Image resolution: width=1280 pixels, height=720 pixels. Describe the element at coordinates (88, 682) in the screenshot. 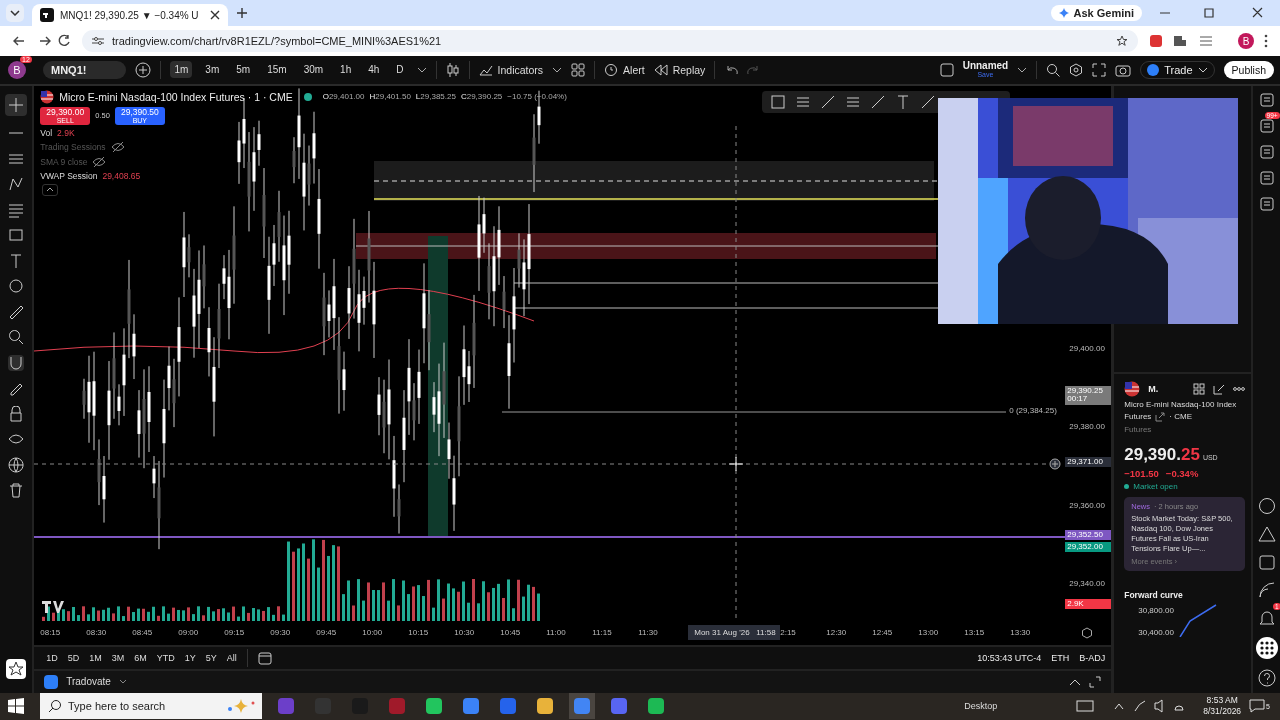

I see `broker-button: Tradovate` at that location.